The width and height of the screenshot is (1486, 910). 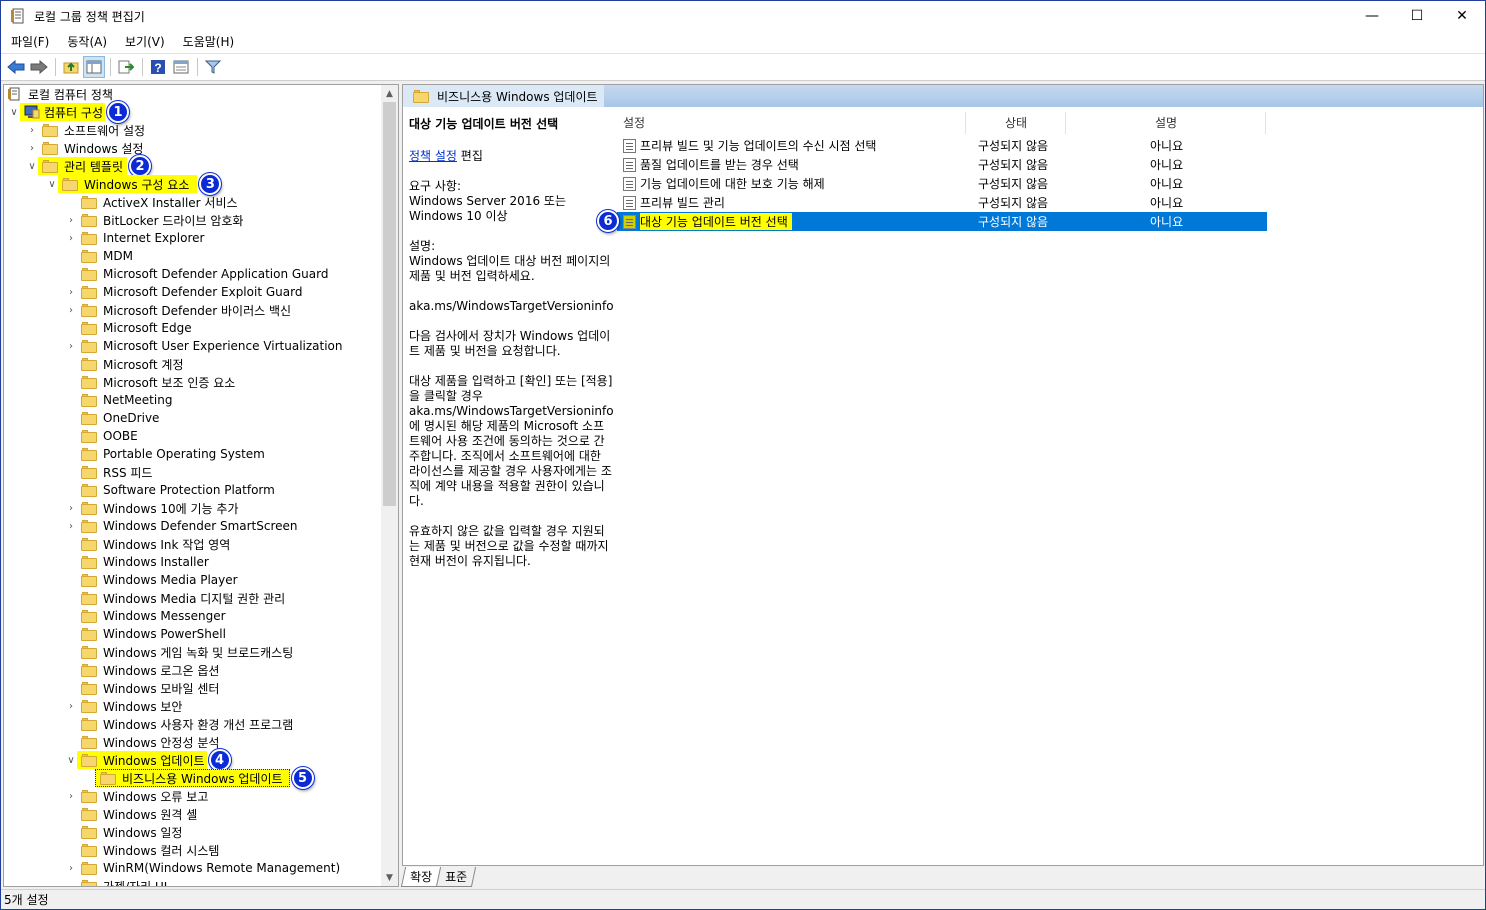 I want to click on tree-item: ActiveX Installer 서비스, so click(x=151, y=202).